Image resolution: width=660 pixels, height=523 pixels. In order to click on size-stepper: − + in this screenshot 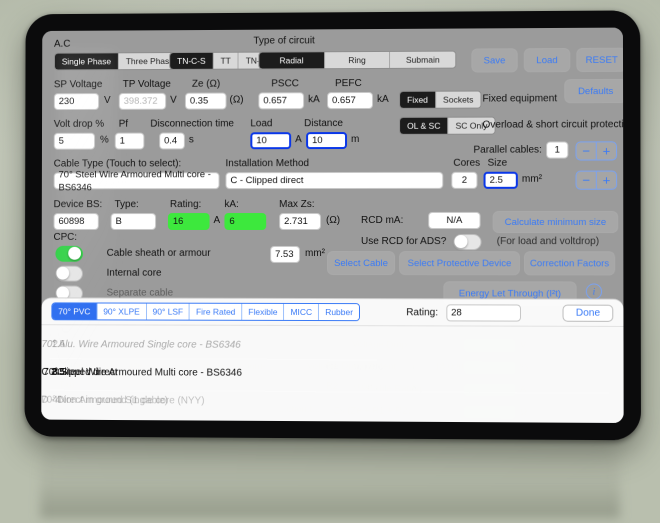, I will do `click(596, 180)`.